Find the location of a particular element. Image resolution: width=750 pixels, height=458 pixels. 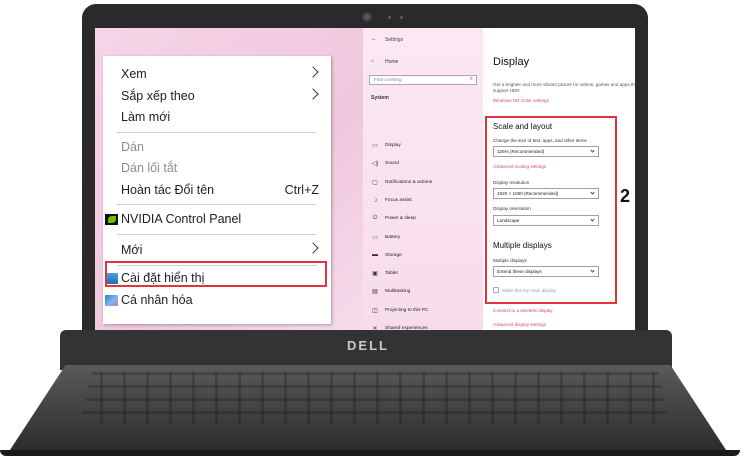

tablet-icon: ▣ is located at coordinates (375, 274).